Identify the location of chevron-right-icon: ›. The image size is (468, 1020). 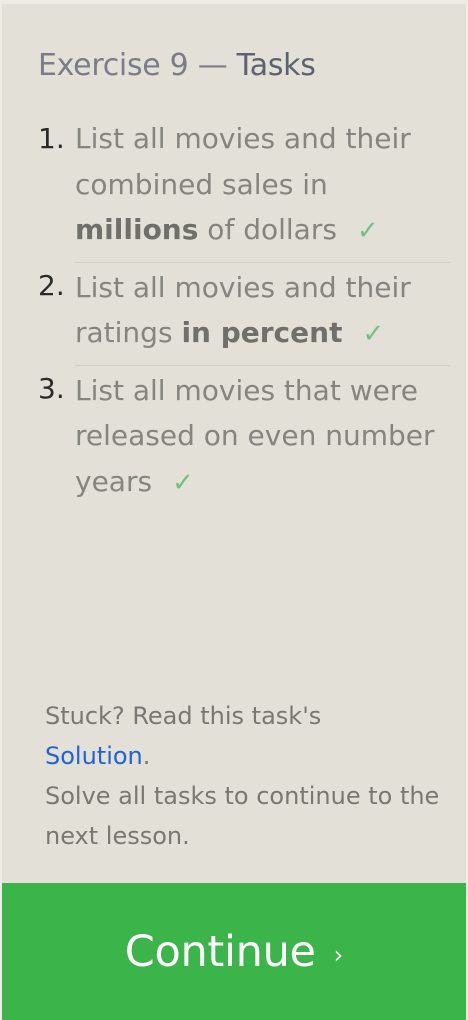
(338, 954).